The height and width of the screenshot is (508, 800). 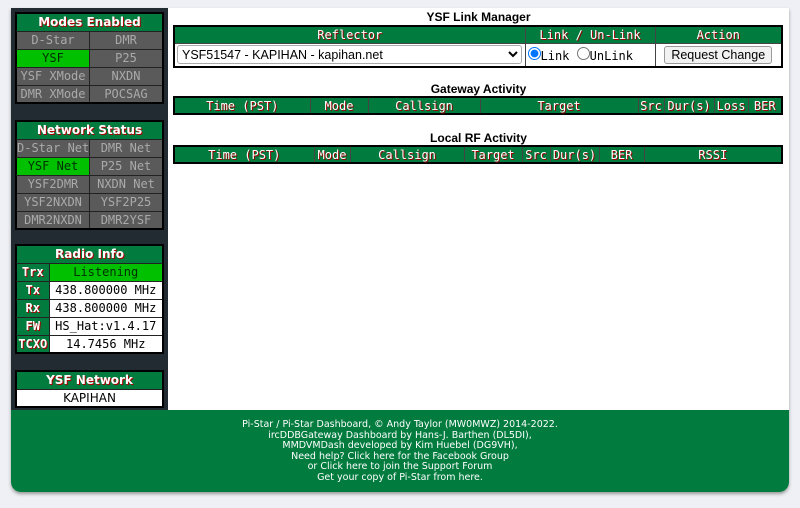 What do you see at coordinates (731, 105) in the screenshot?
I see `column-header: Loss` at bounding box center [731, 105].